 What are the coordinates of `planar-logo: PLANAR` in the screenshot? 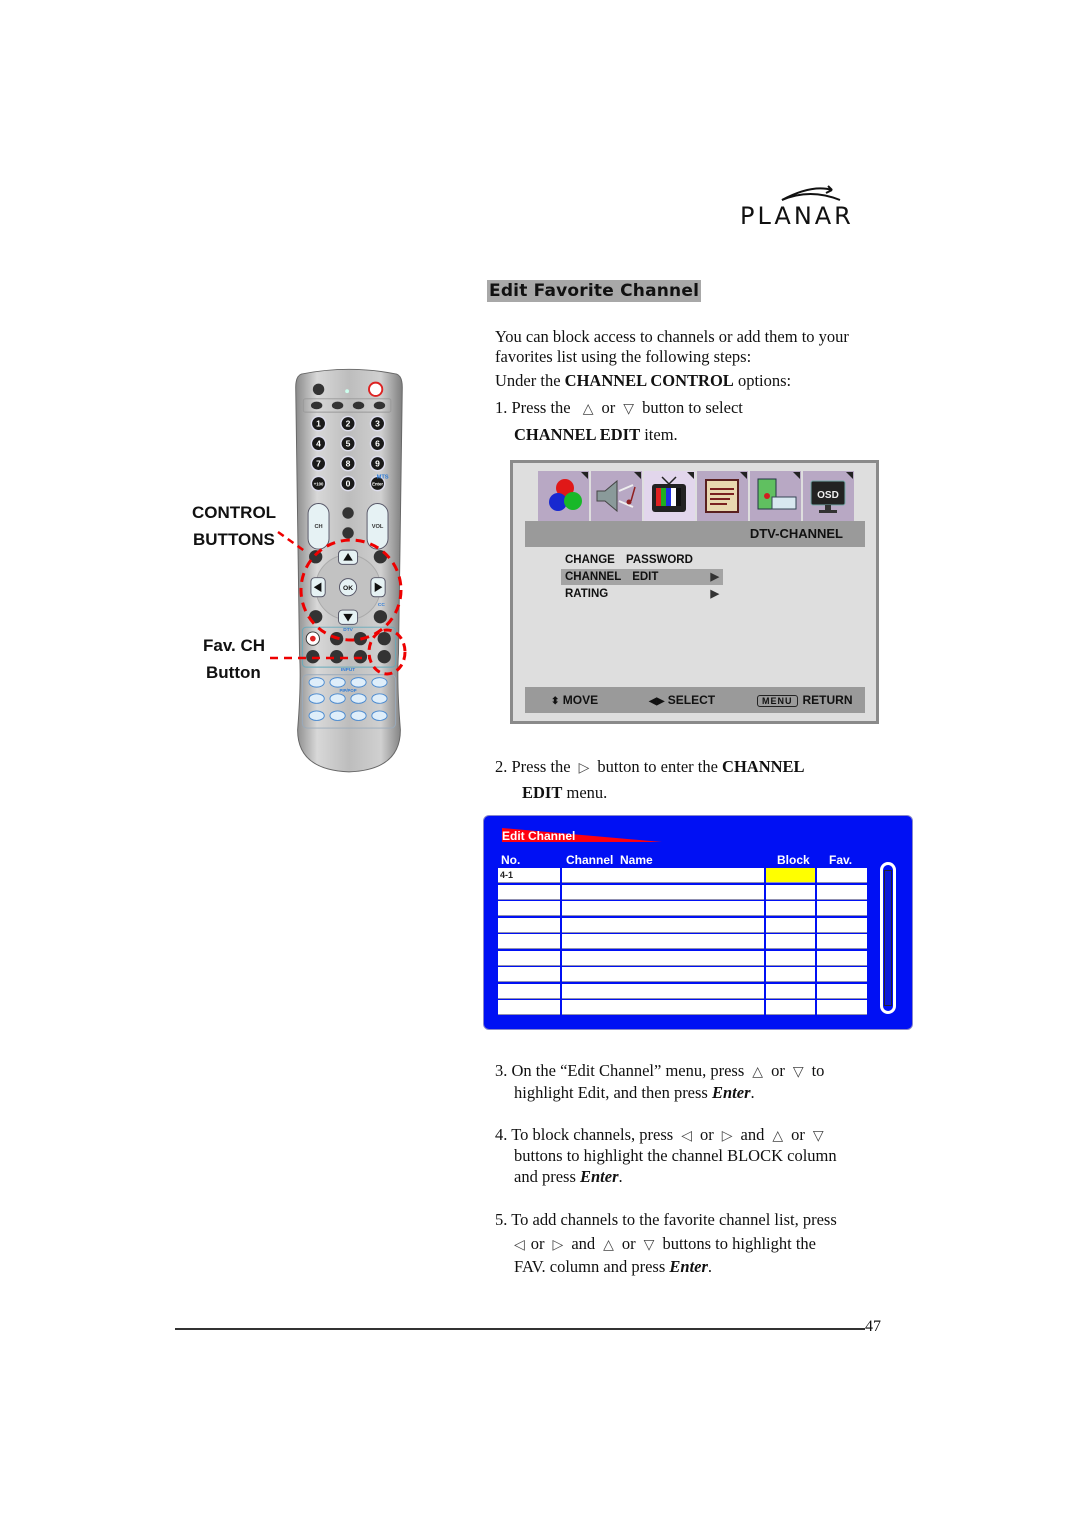 It's located at (812, 207).